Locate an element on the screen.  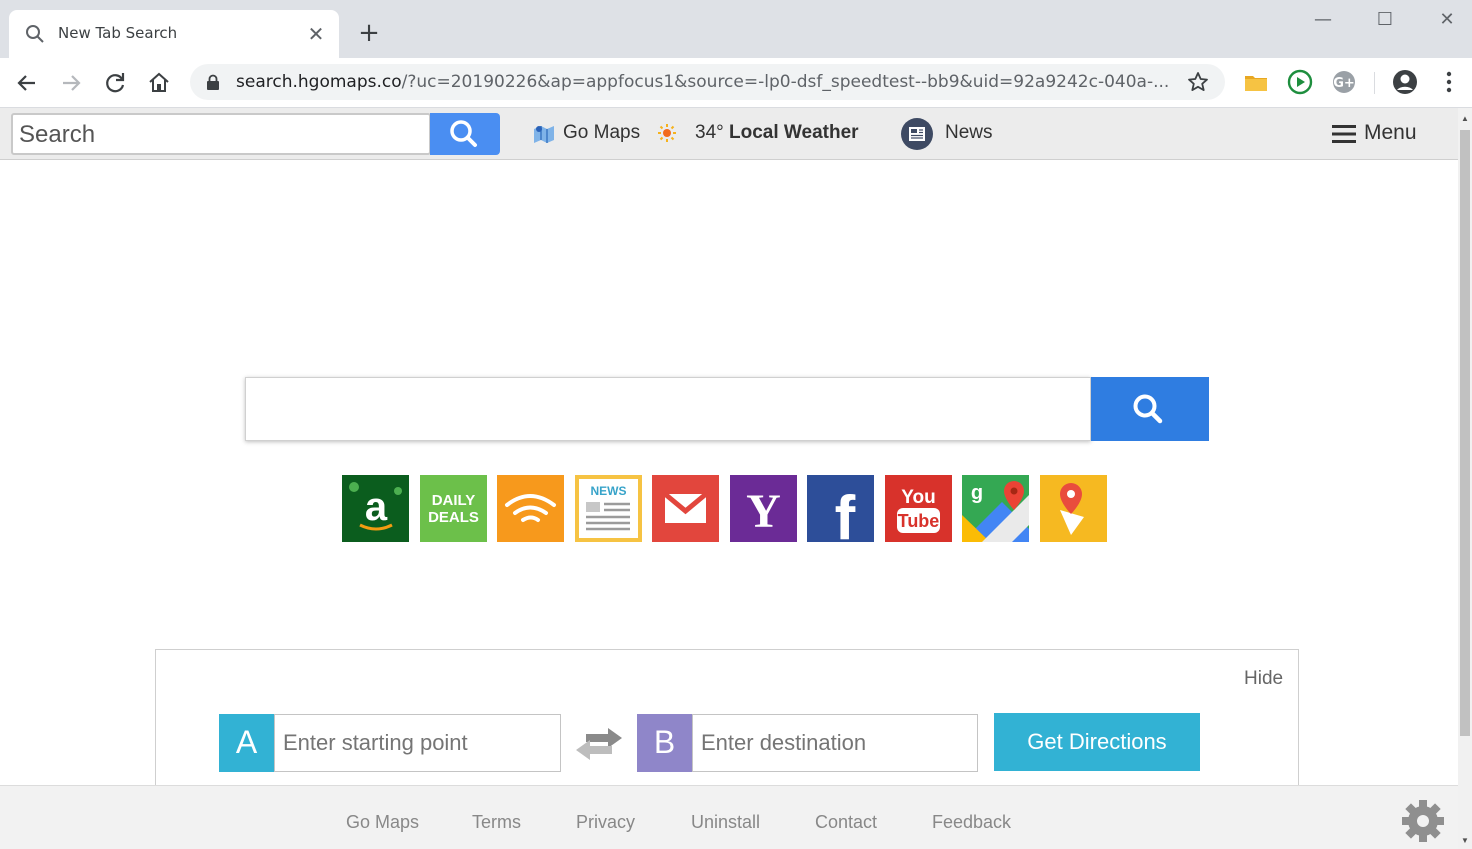
folder-extension-icon is located at coordinates (1256, 82).